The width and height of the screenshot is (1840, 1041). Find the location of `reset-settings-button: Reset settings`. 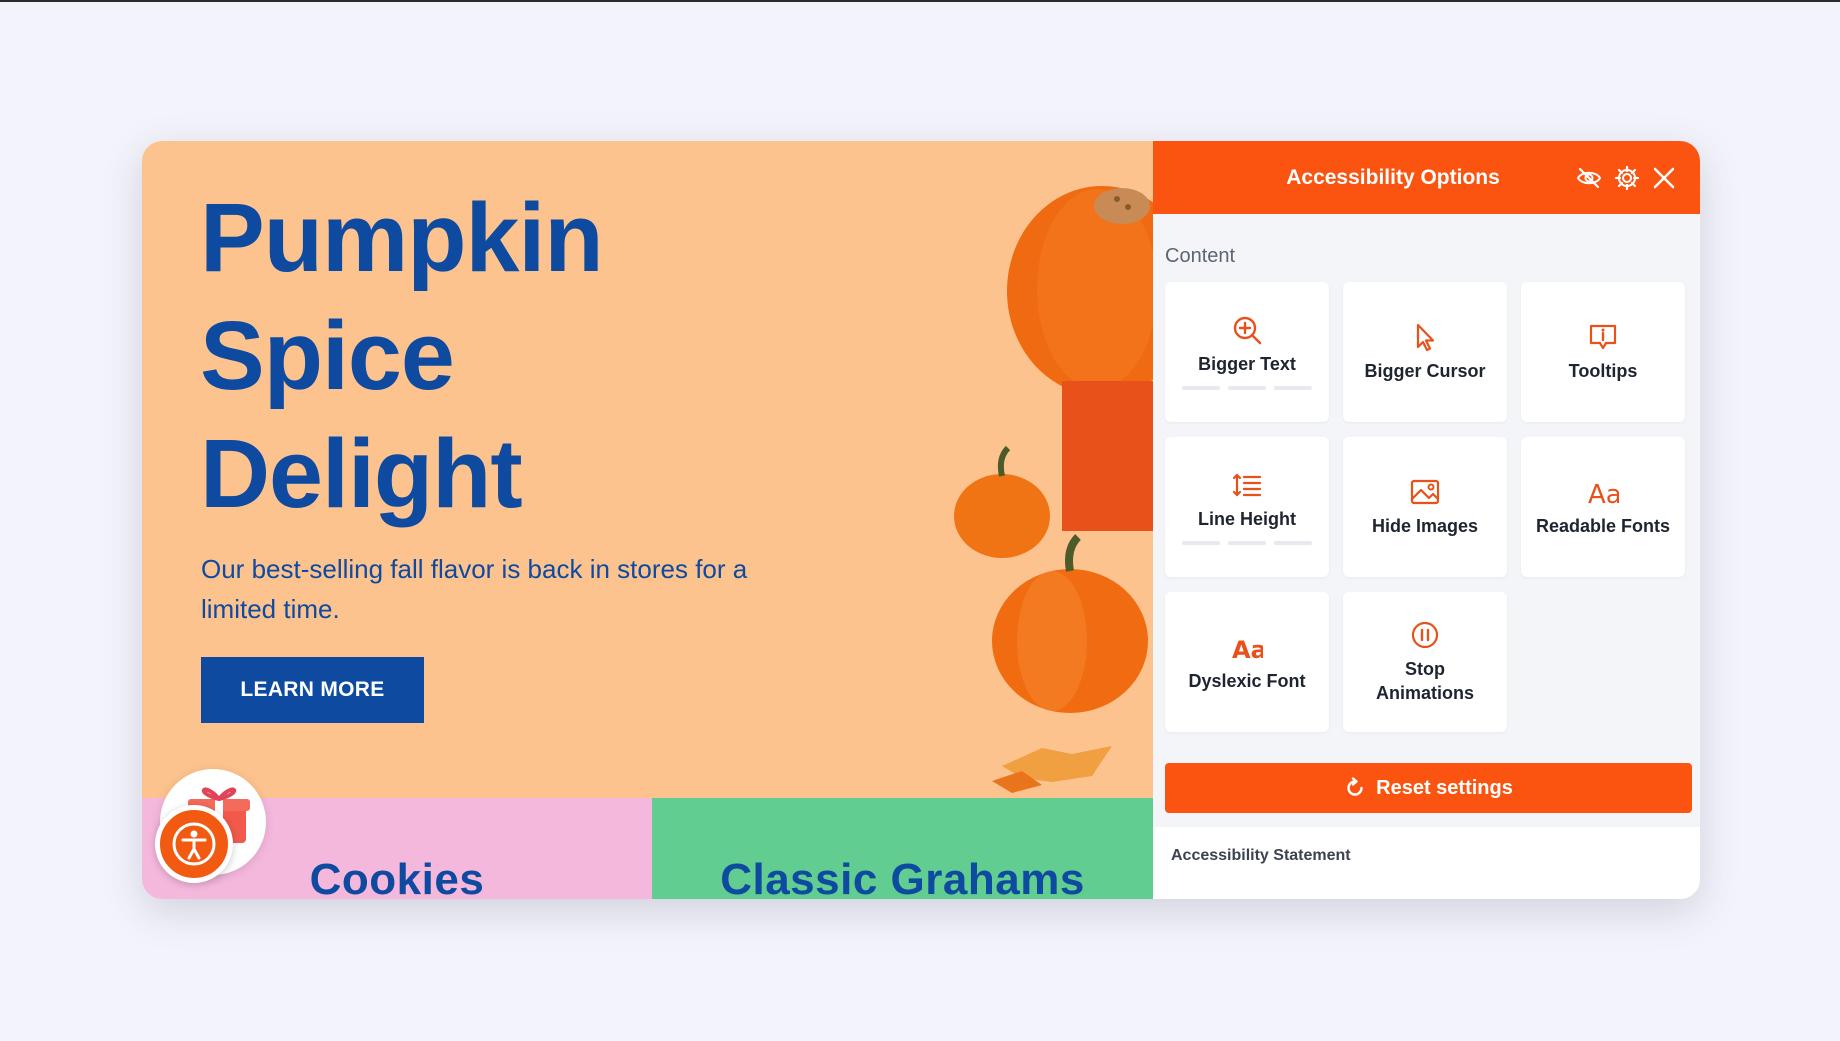

reset-settings-button: Reset settings is located at coordinates (1428, 788).